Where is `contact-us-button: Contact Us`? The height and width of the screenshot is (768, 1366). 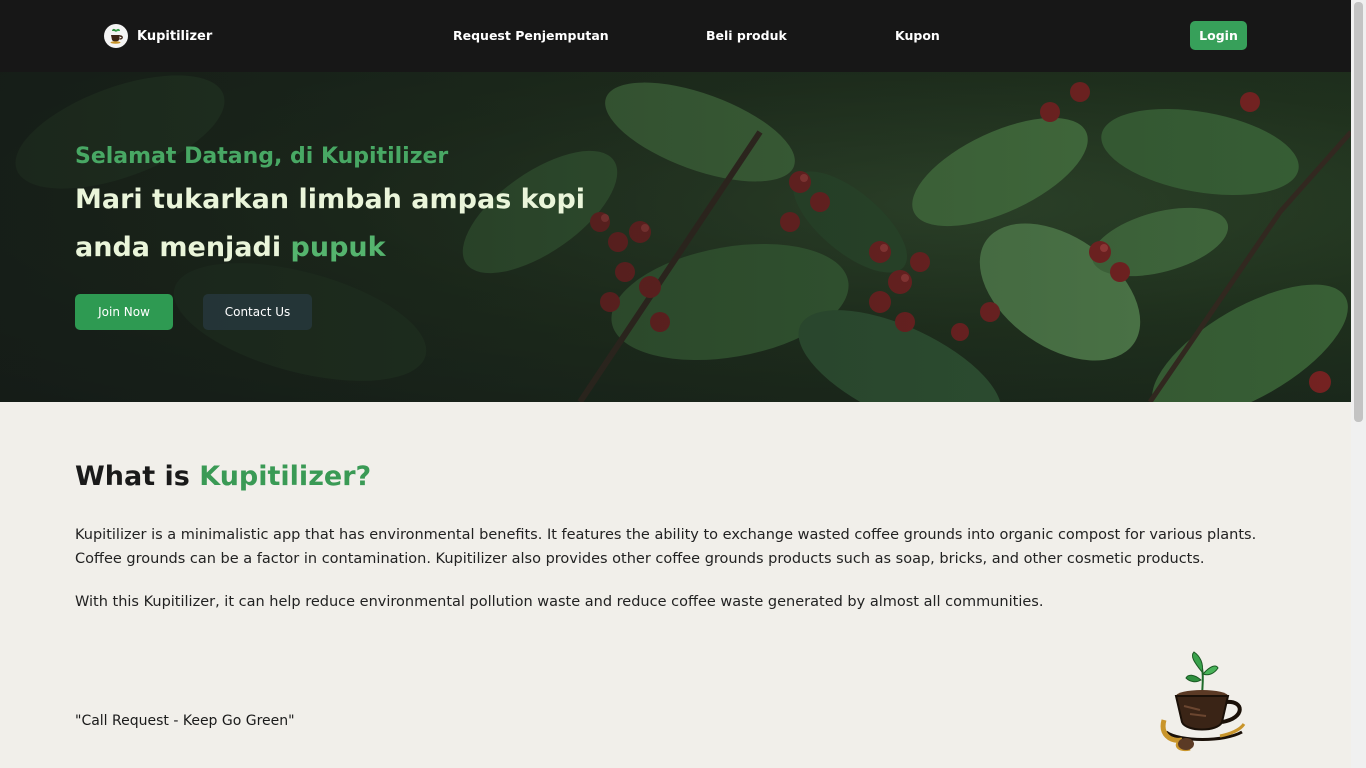 contact-us-button: Contact Us is located at coordinates (257, 312).